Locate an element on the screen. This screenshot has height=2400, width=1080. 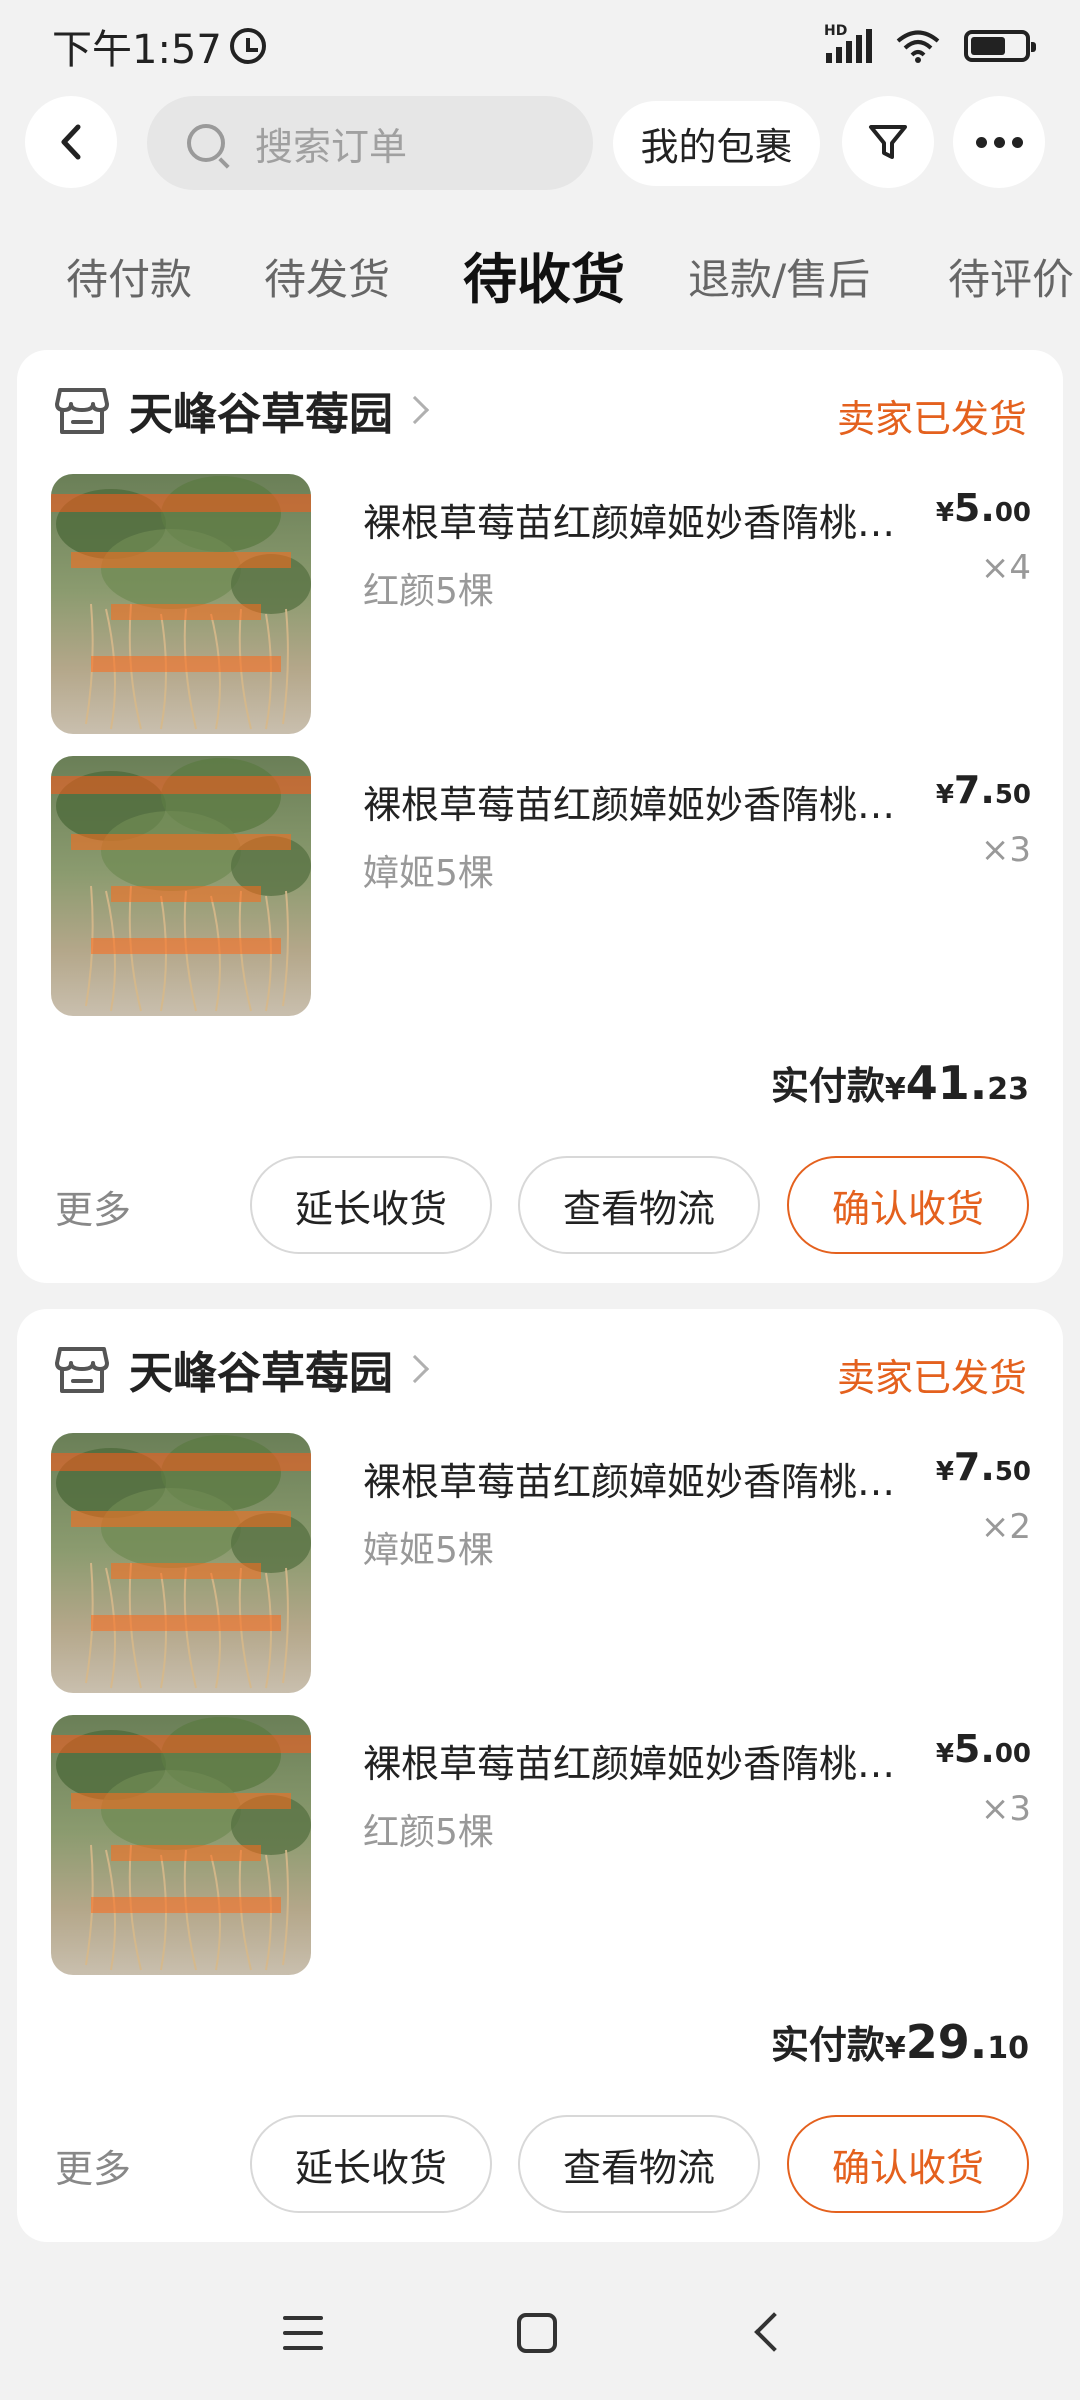
more-options-button is located at coordinates (999, 142).